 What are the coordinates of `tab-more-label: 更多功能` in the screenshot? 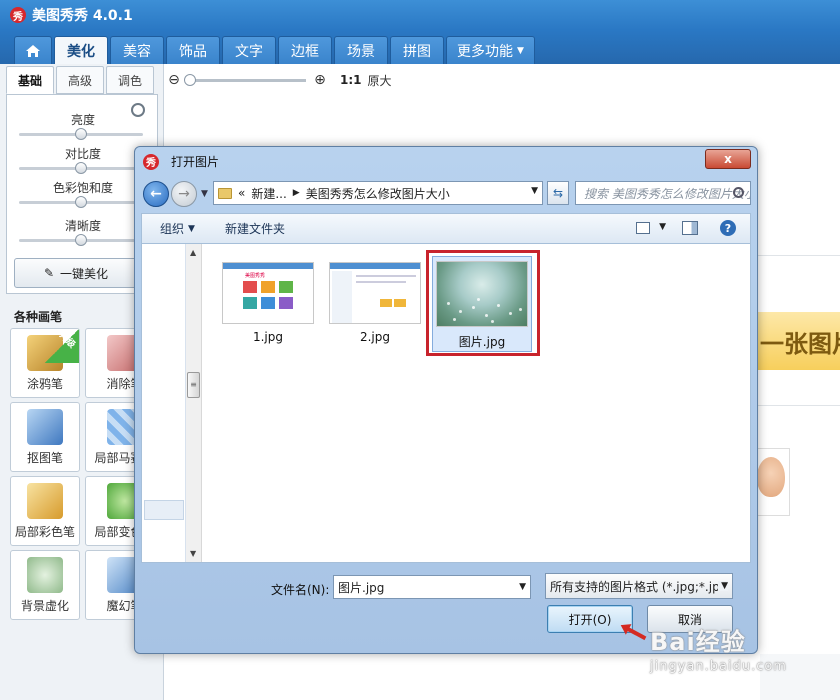 It's located at (485, 51).